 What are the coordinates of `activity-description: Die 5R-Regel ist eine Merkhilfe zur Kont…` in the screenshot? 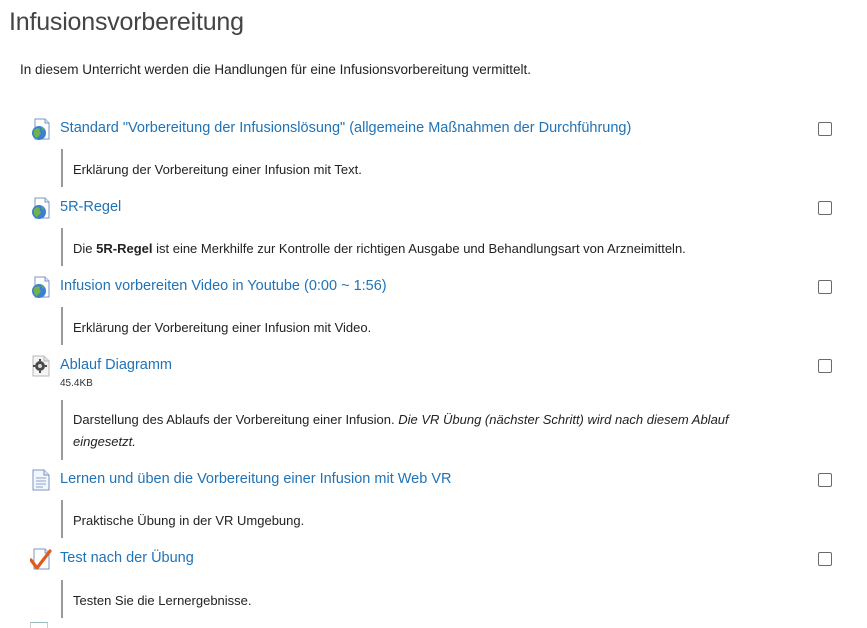 It's located at (426, 247).